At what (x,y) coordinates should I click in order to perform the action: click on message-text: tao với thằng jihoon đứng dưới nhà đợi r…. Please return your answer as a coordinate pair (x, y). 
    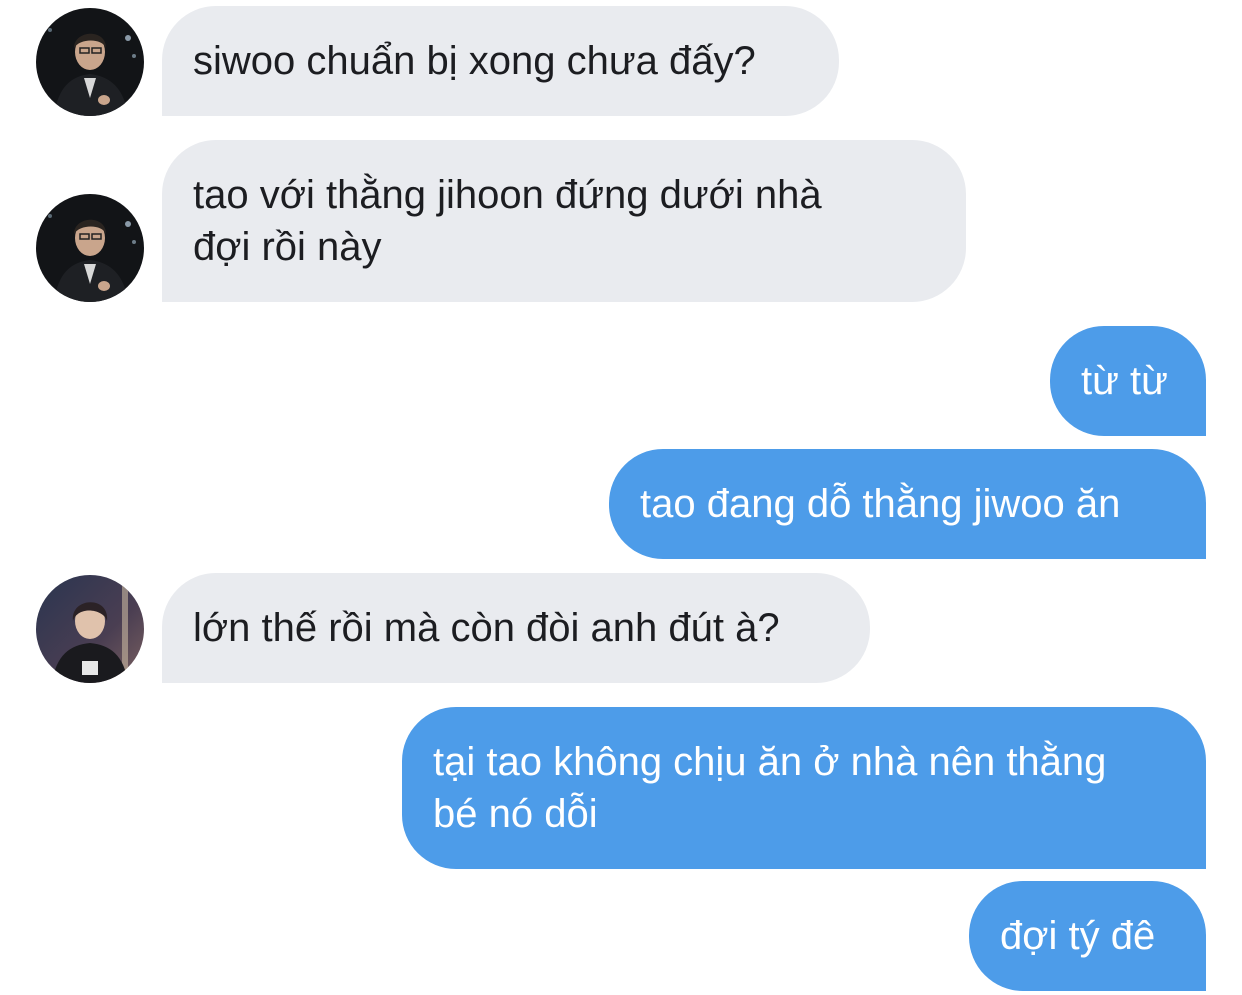
    Looking at the image, I should click on (507, 221).